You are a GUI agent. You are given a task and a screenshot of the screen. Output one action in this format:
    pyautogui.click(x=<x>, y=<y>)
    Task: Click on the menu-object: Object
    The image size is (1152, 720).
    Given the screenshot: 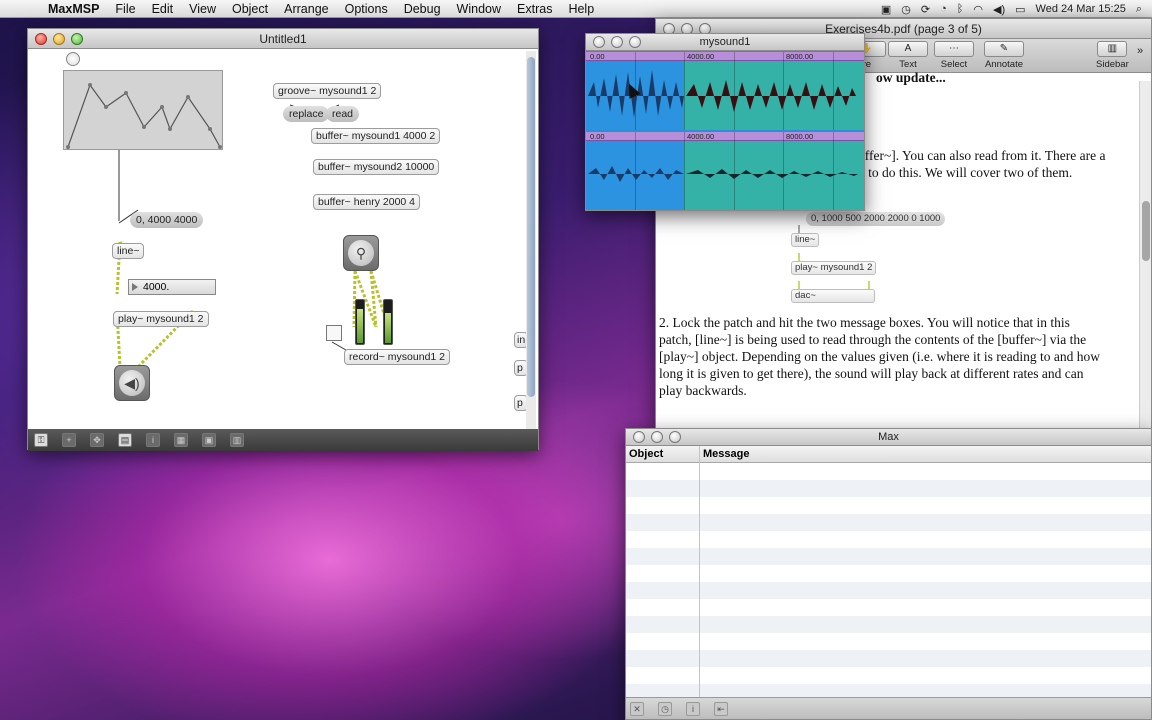 What is the action you would take?
    pyautogui.click(x=250, y=9)
    